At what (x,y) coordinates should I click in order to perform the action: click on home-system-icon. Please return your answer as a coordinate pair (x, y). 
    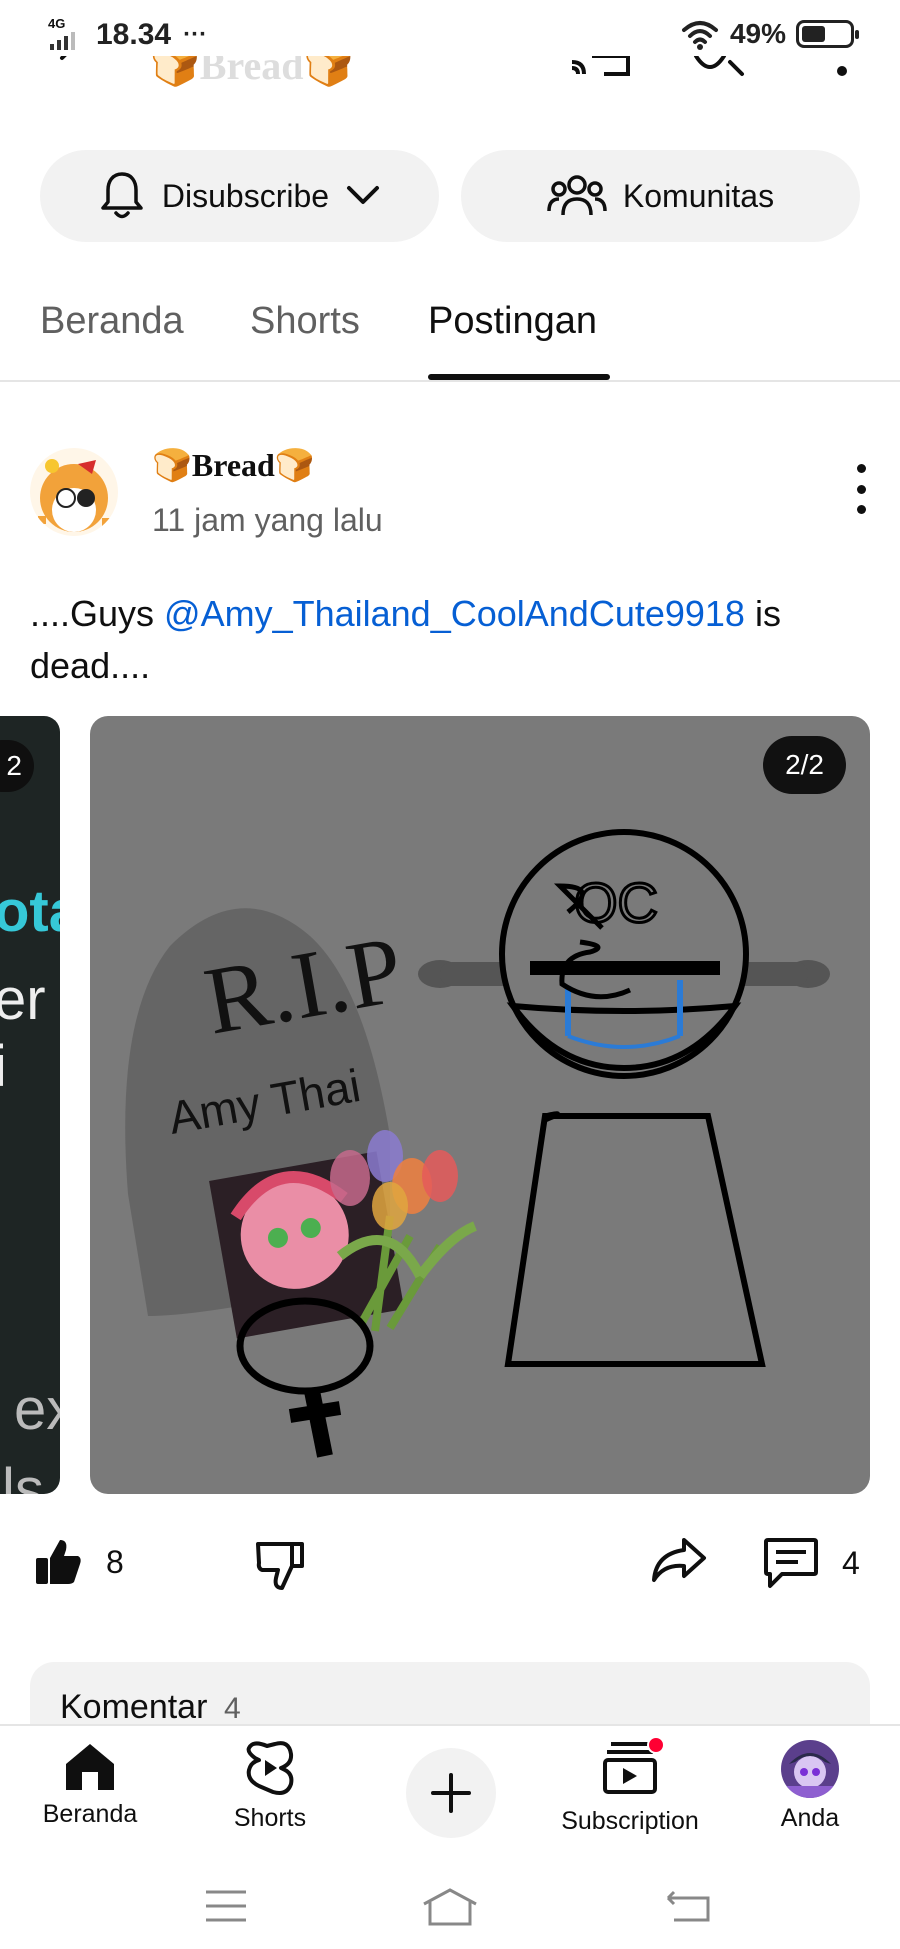
    Looking at the image, I should click on (450, 1908).